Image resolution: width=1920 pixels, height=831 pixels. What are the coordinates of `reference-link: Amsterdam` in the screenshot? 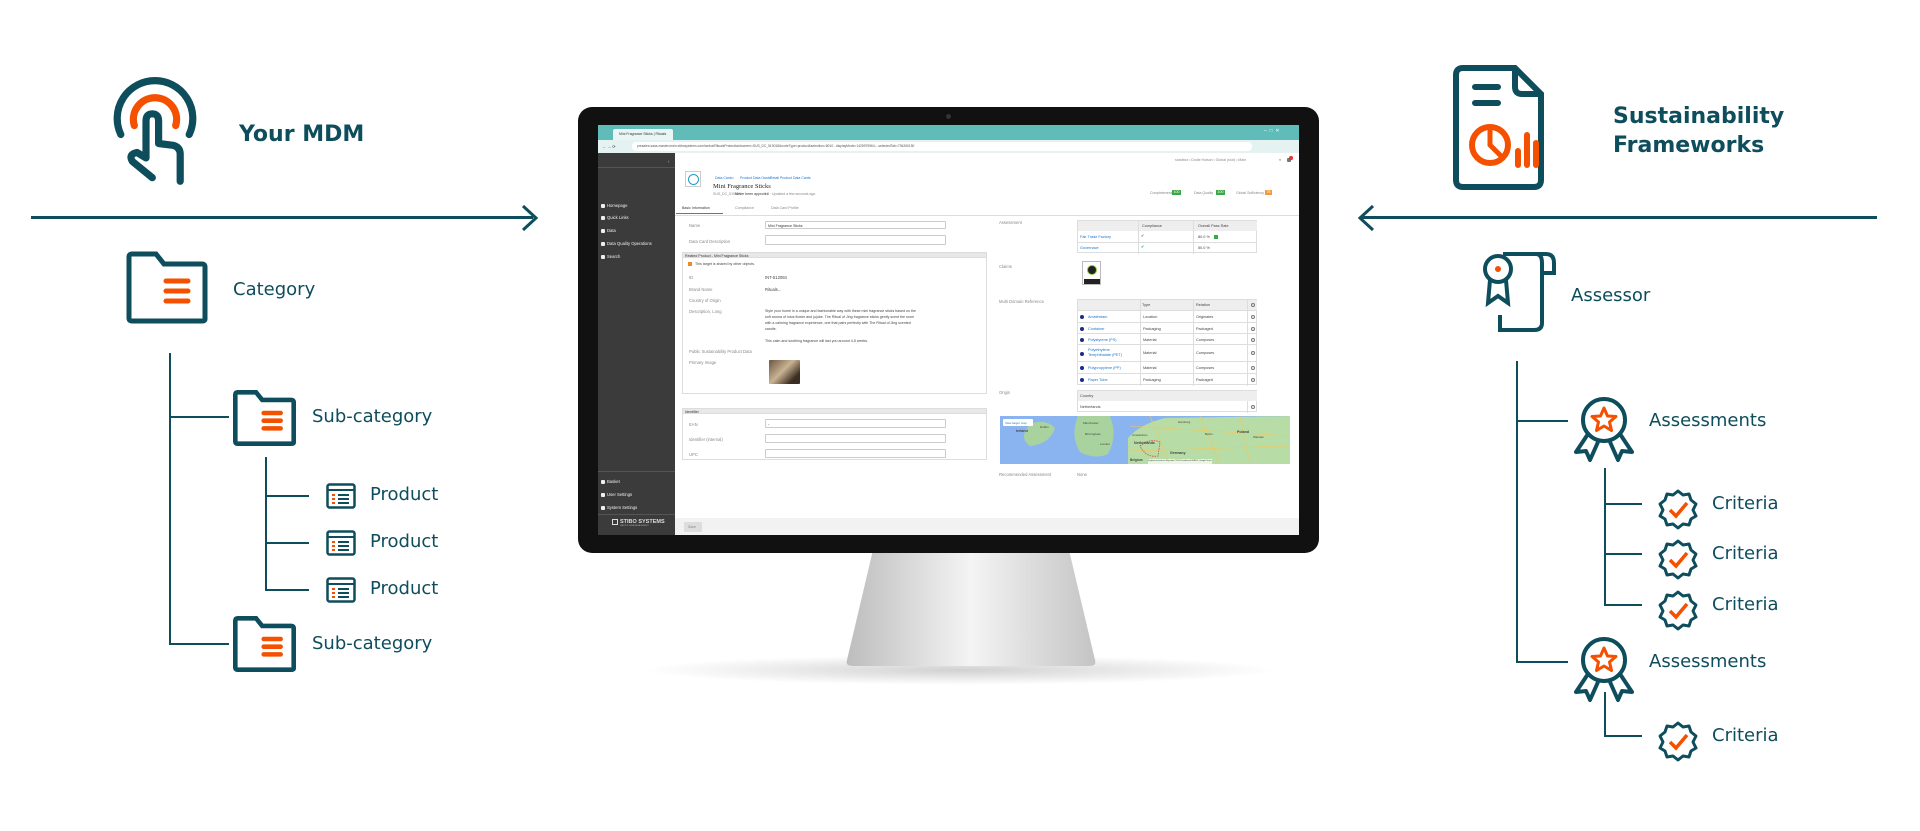 It's located at (1097, 317).